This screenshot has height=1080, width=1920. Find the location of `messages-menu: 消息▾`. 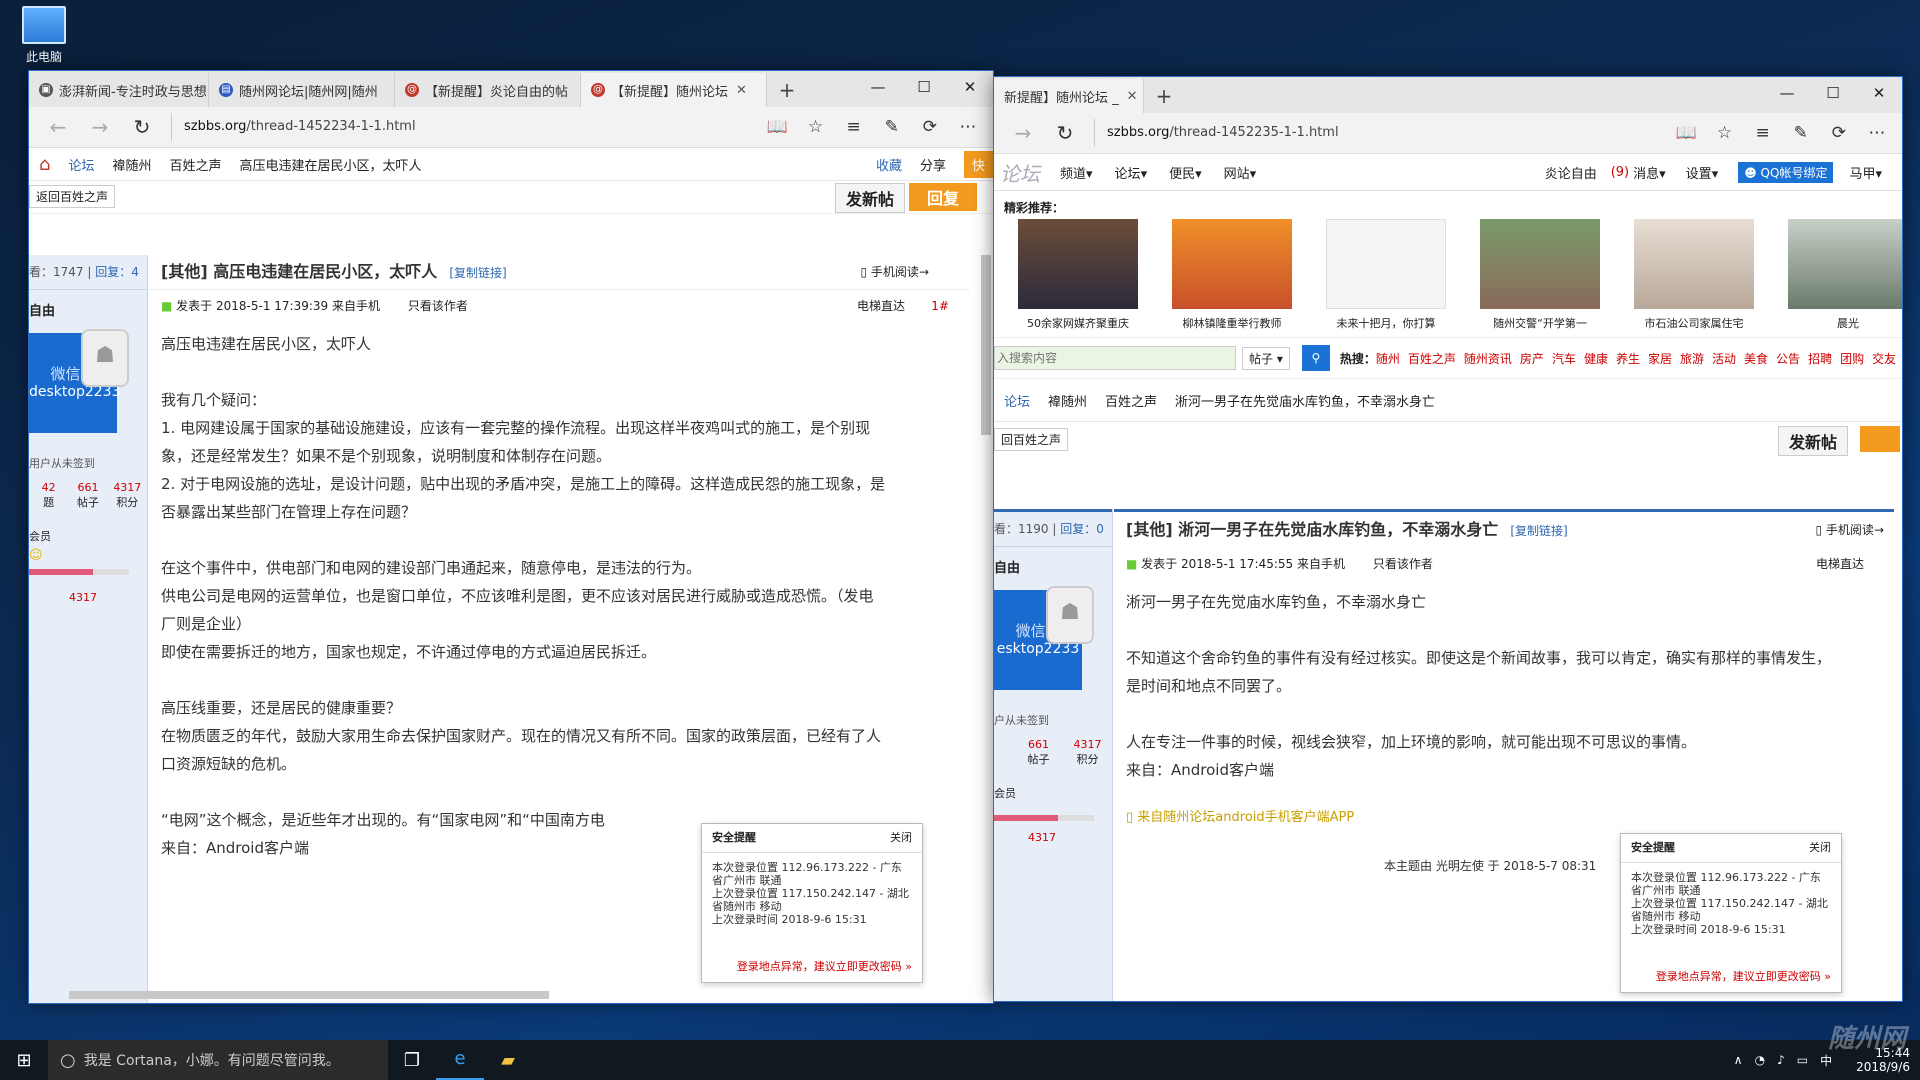

messages-menu: 消息▾ is located at coordinates (1649, 172).